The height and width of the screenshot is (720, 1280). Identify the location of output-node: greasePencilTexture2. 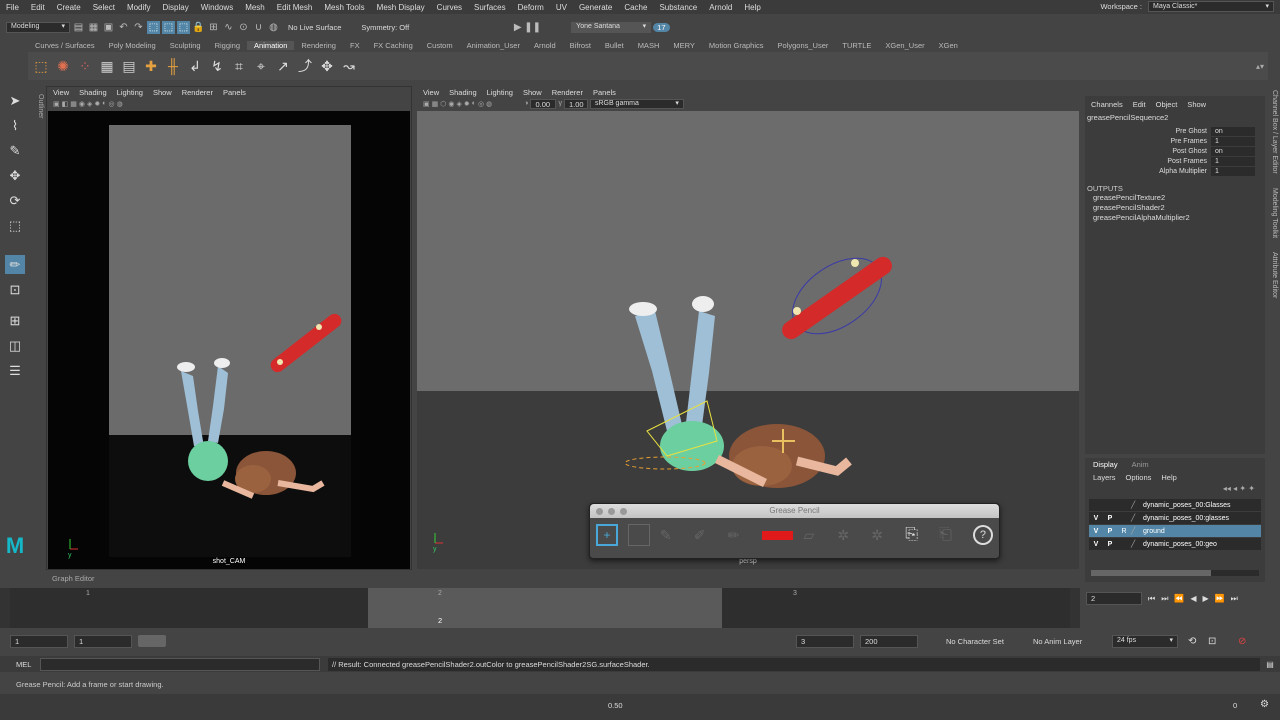
(1179, 198).